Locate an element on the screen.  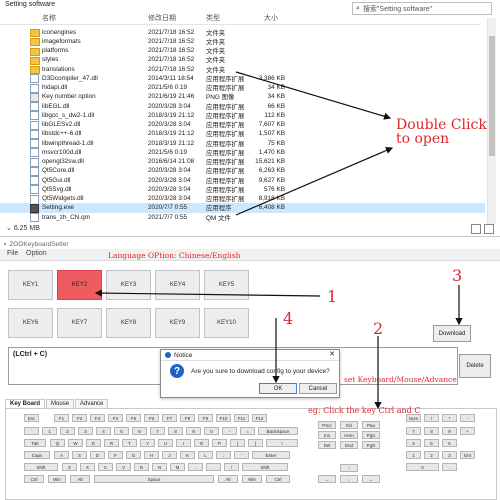
virtual-key: L is located at coordinates (205, 455).